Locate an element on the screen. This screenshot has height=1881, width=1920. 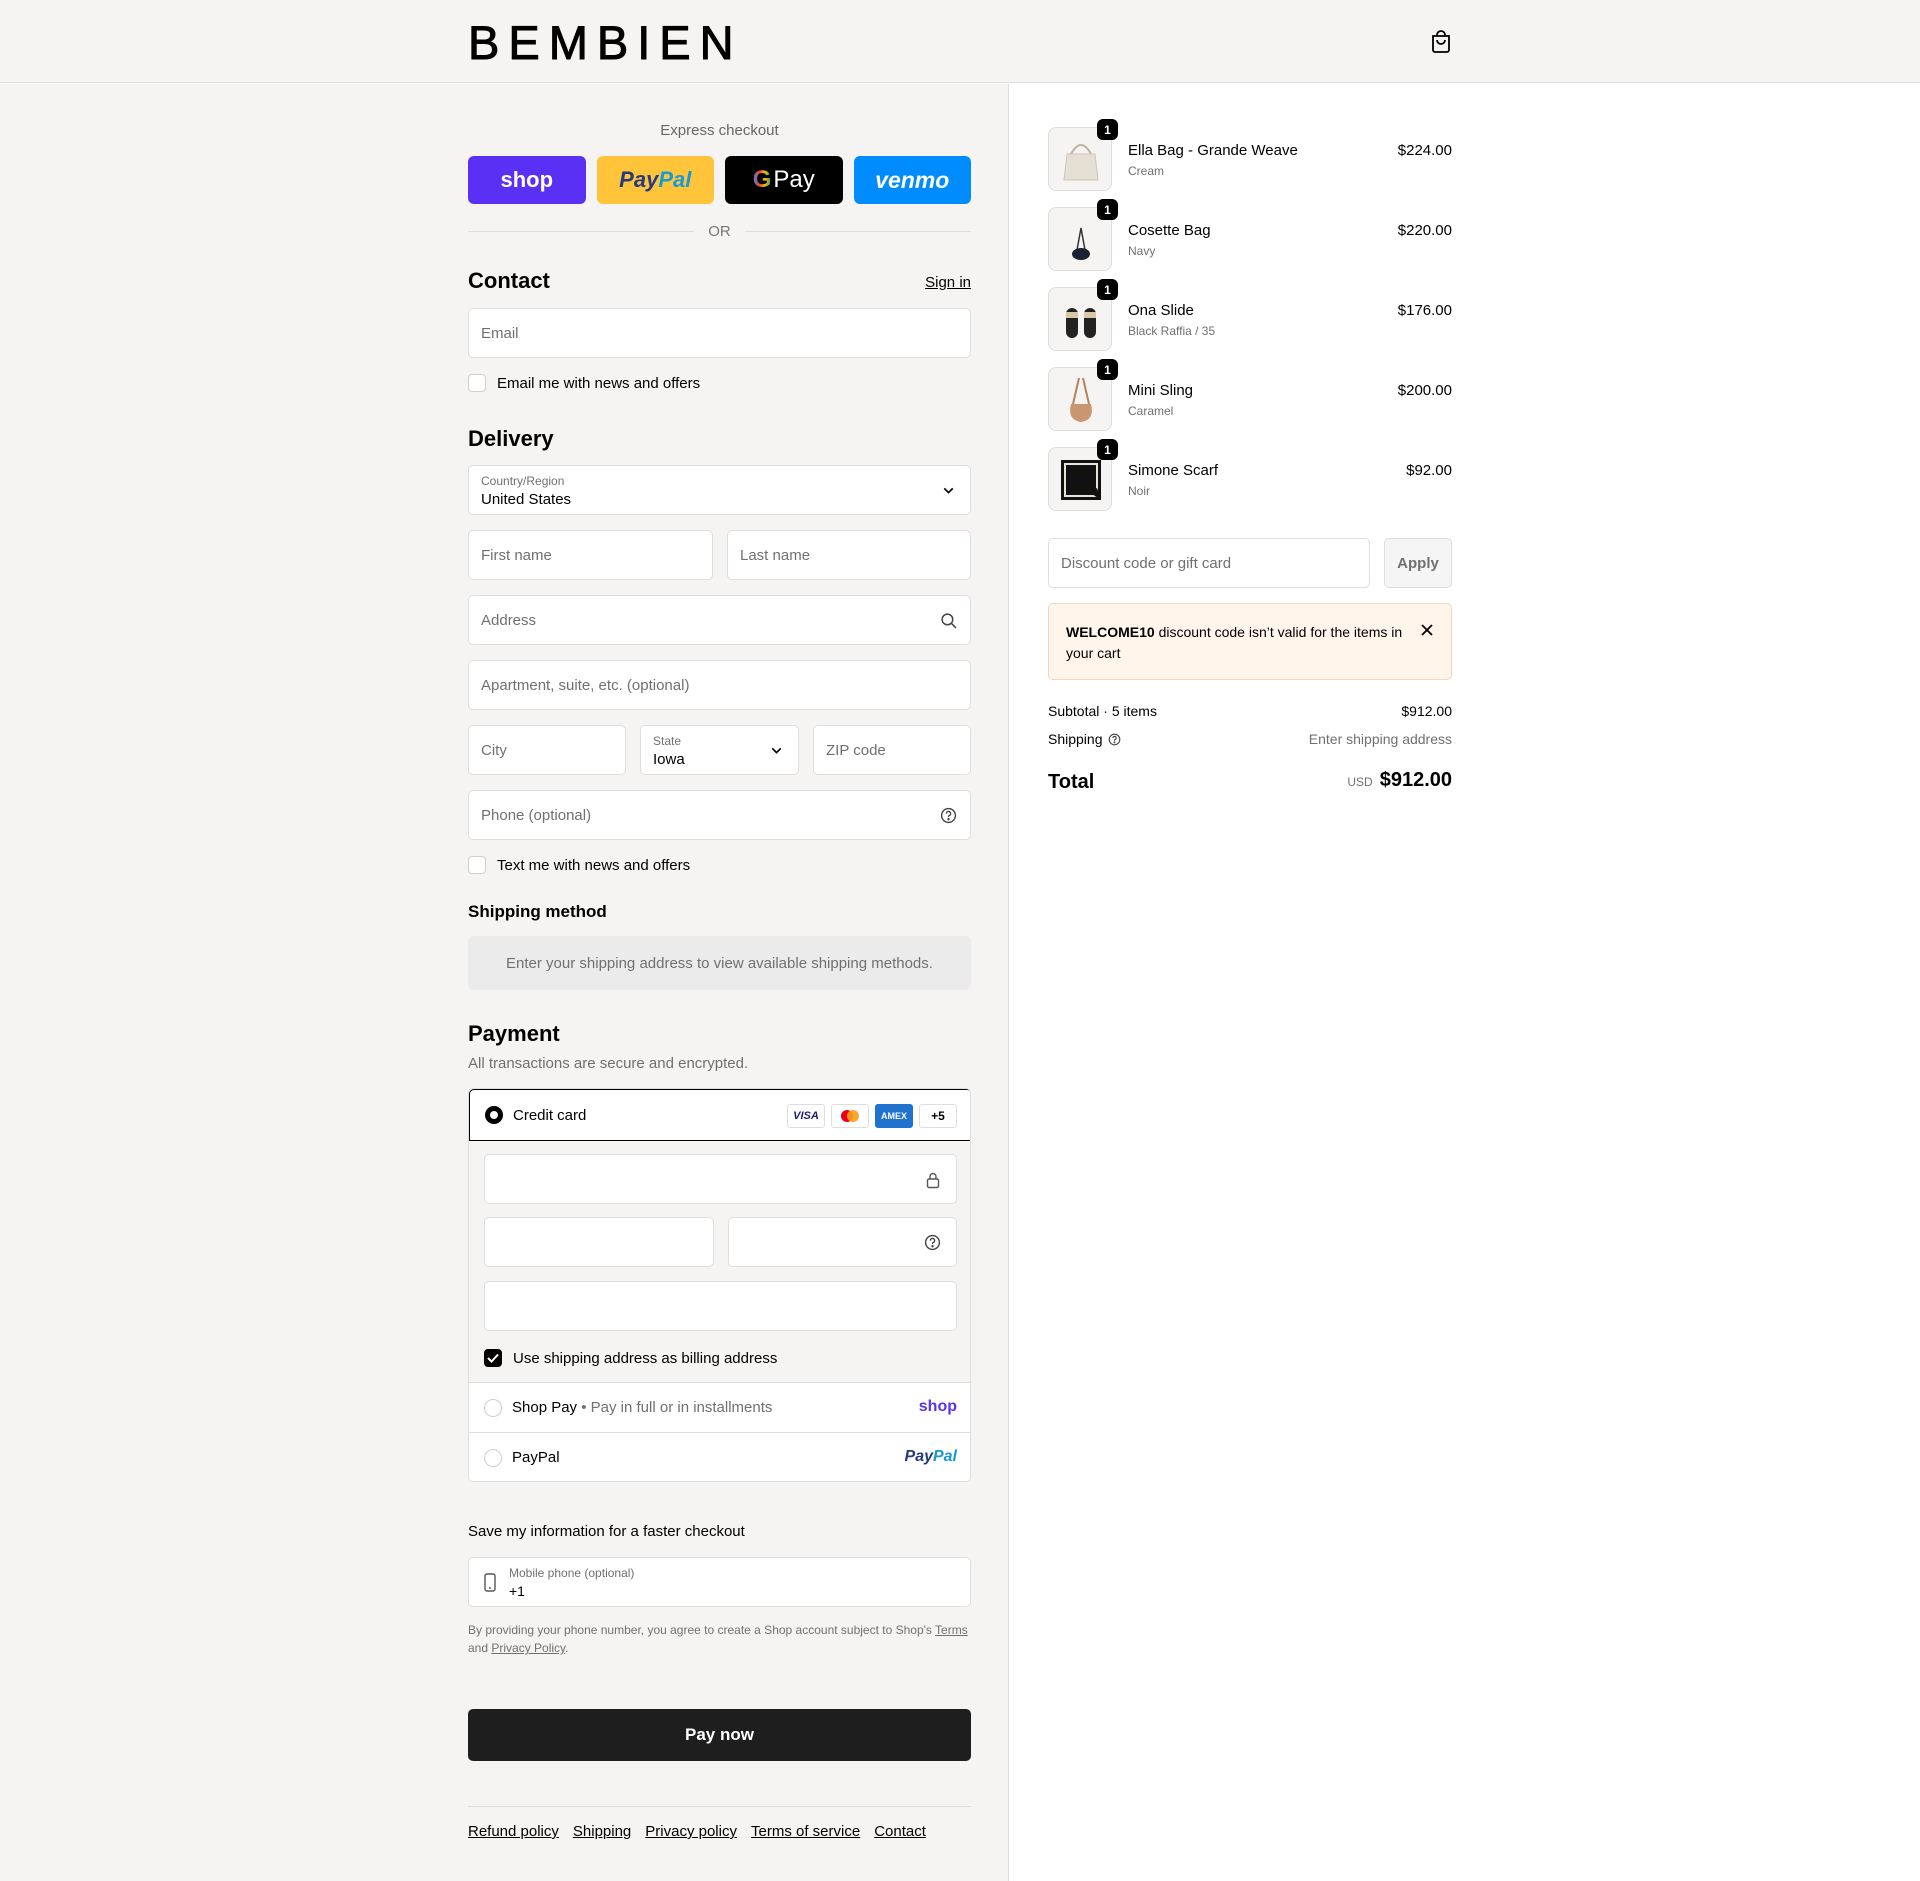
payment-title: Payment is located at coordinates (514, 1033).